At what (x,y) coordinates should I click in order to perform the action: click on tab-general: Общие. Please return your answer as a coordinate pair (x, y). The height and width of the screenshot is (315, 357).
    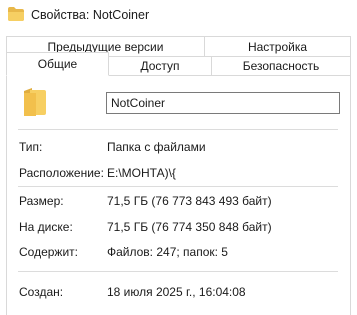
    Looking at the image, I should click on (57, 64).